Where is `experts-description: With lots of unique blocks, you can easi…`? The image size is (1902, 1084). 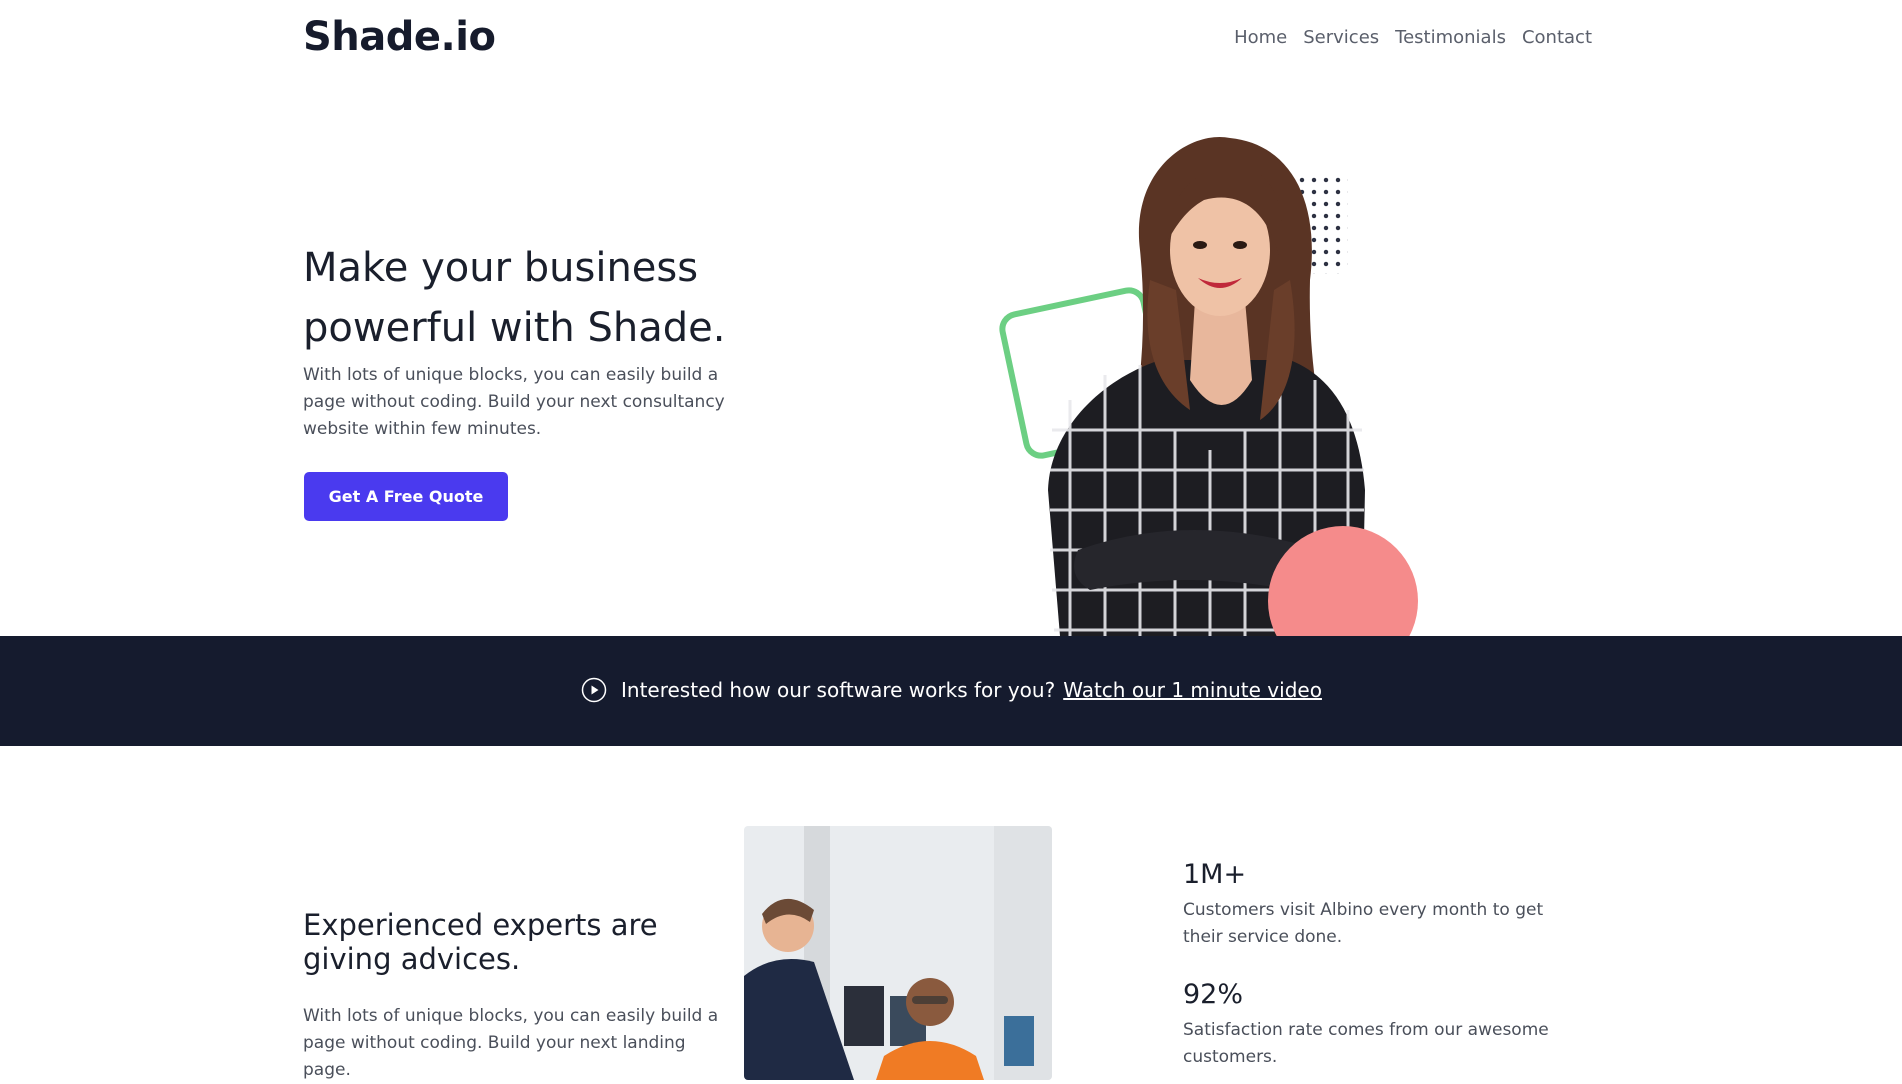 experts-description: With lots of unique blocks, you can easi… is located at coordinates (511, 1043).